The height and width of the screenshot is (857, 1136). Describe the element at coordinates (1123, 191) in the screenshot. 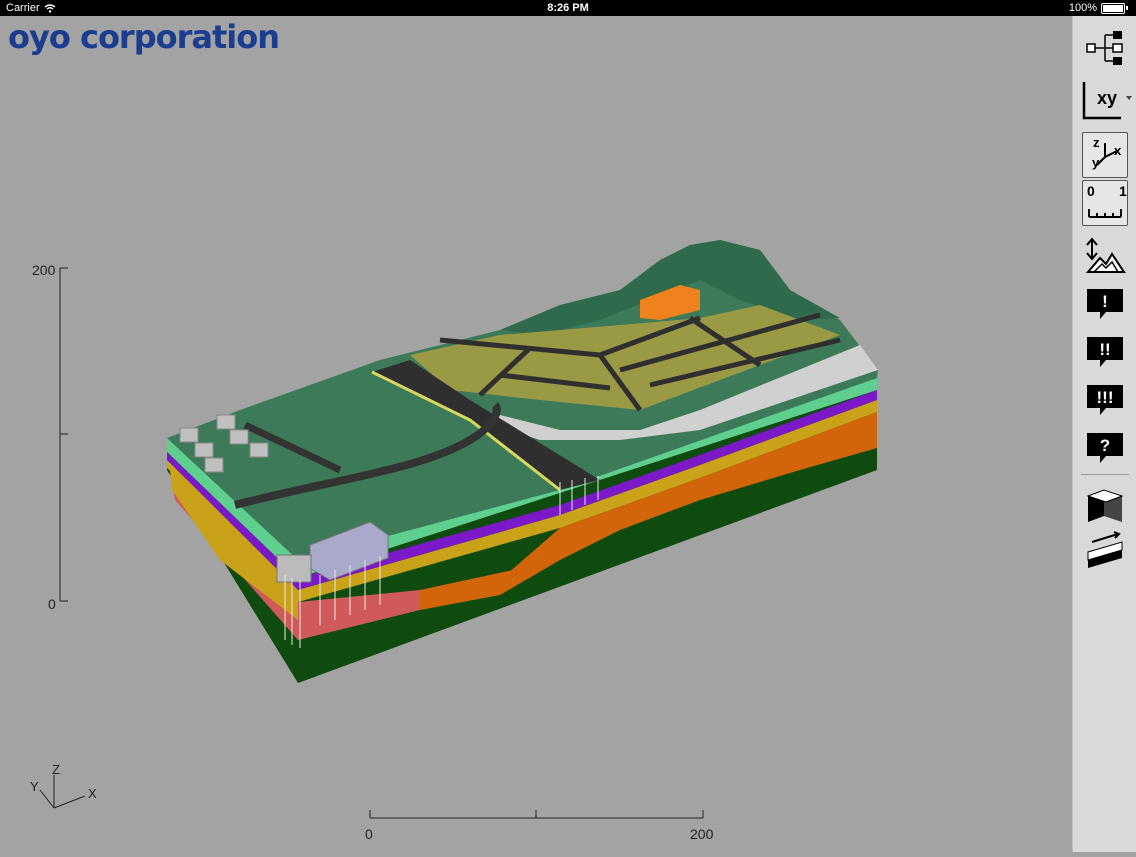

I see `ruler-max: 1` at that location.